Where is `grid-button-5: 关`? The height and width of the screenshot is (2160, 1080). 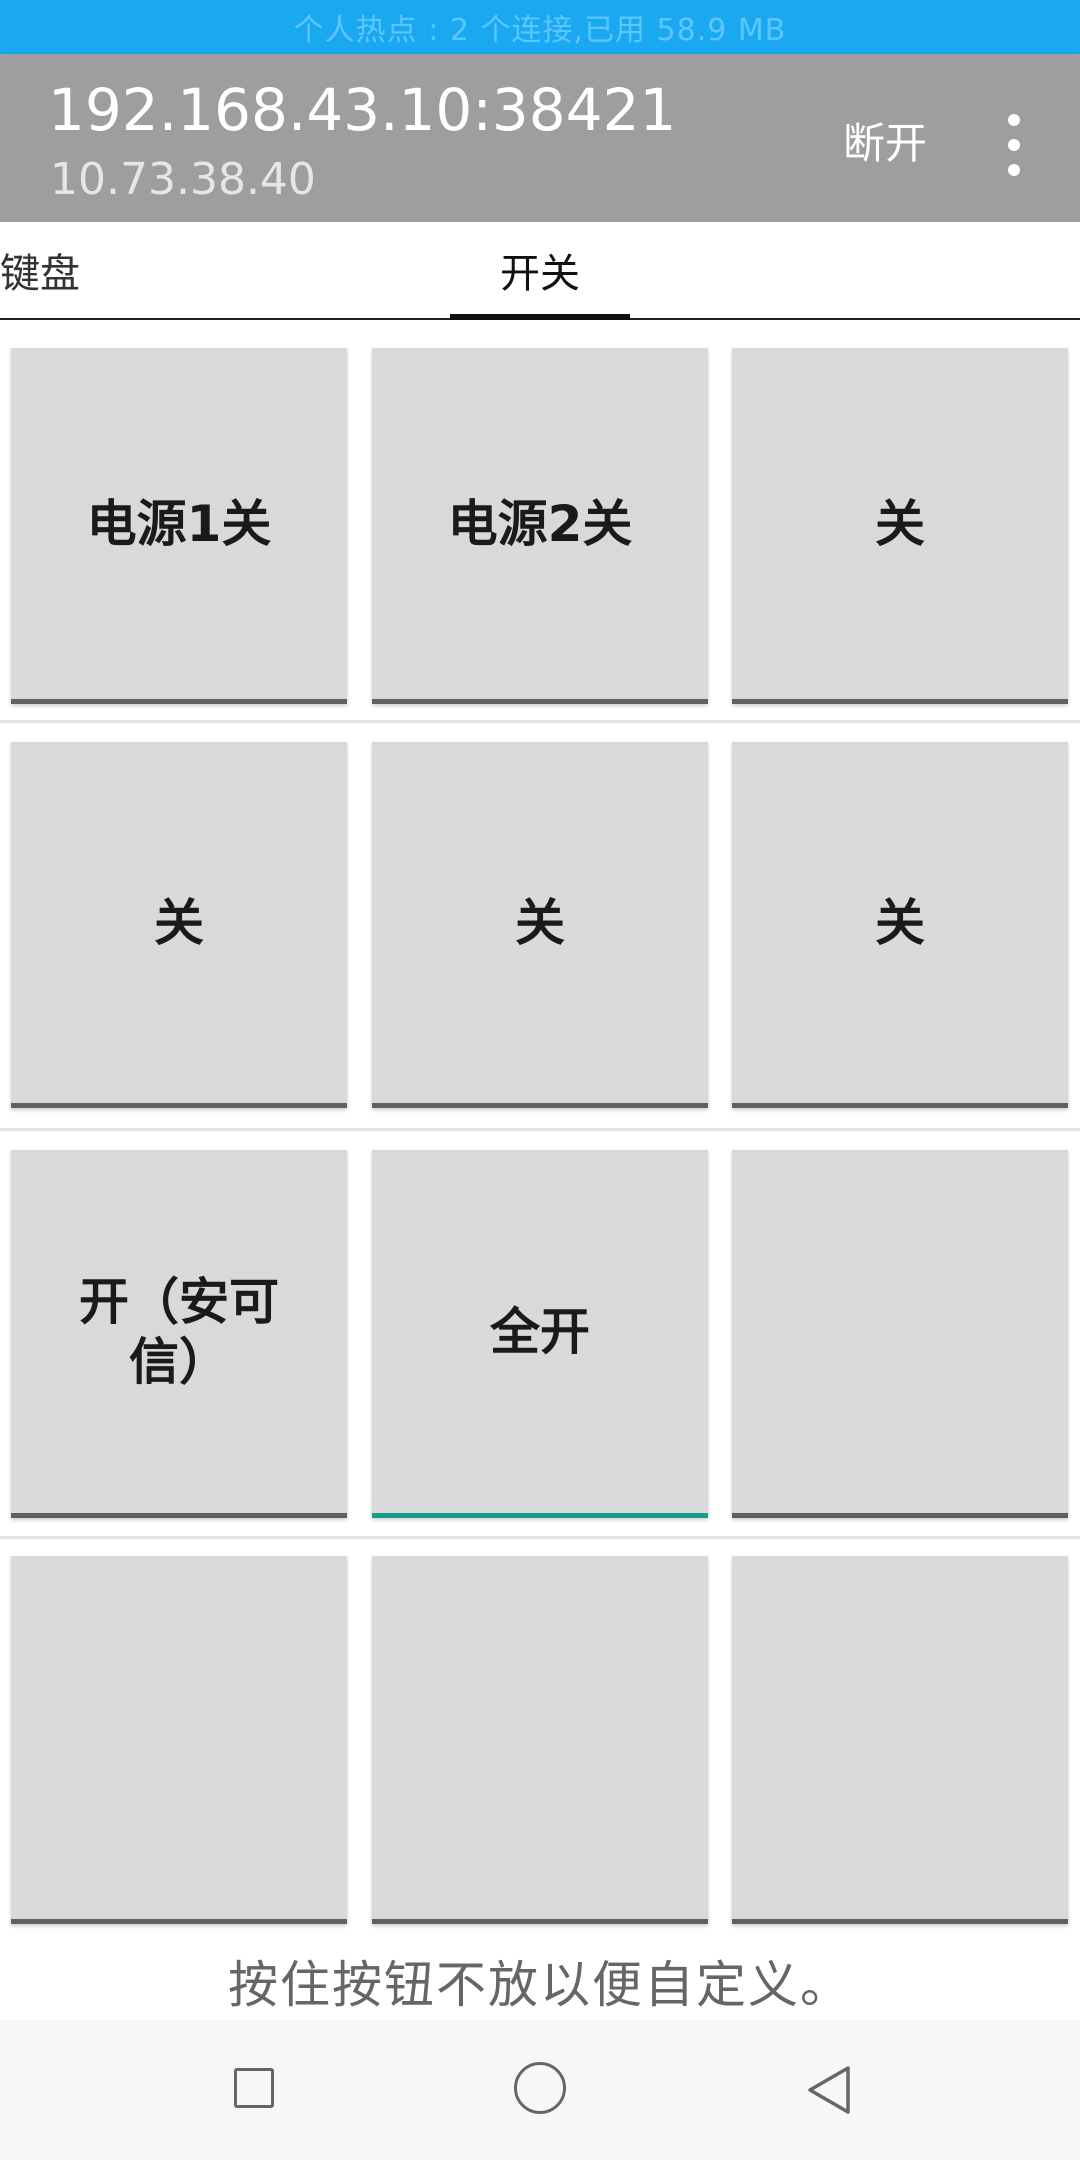 grid-button-5: 关 is located at coordinates (540, 925).